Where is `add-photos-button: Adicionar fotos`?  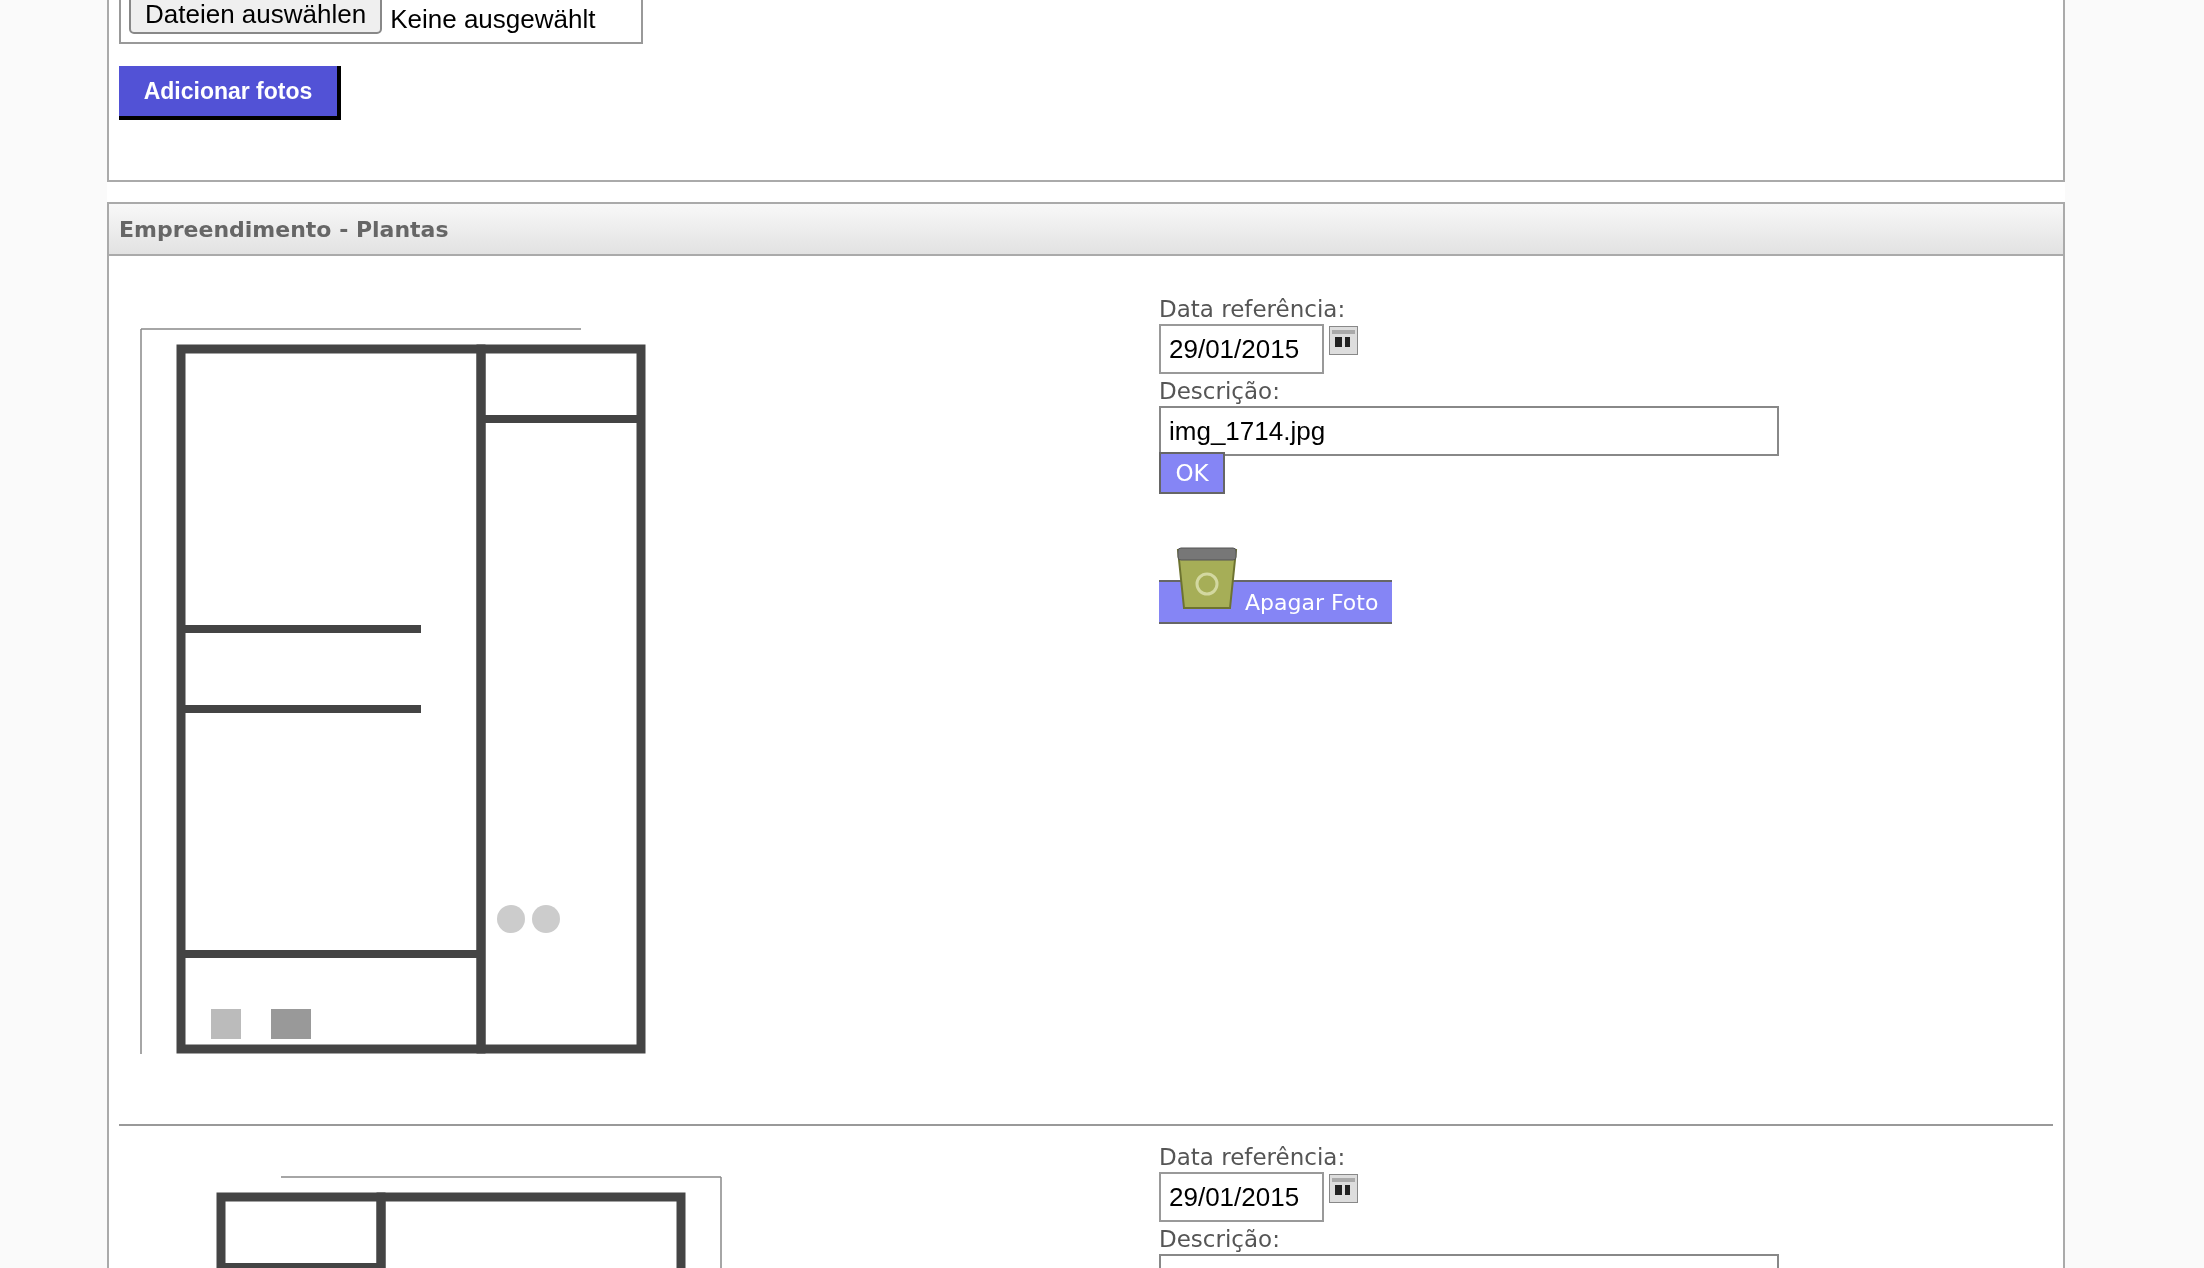 add-photos-button: Adicionar fotos is located at coordinates (230, 93).